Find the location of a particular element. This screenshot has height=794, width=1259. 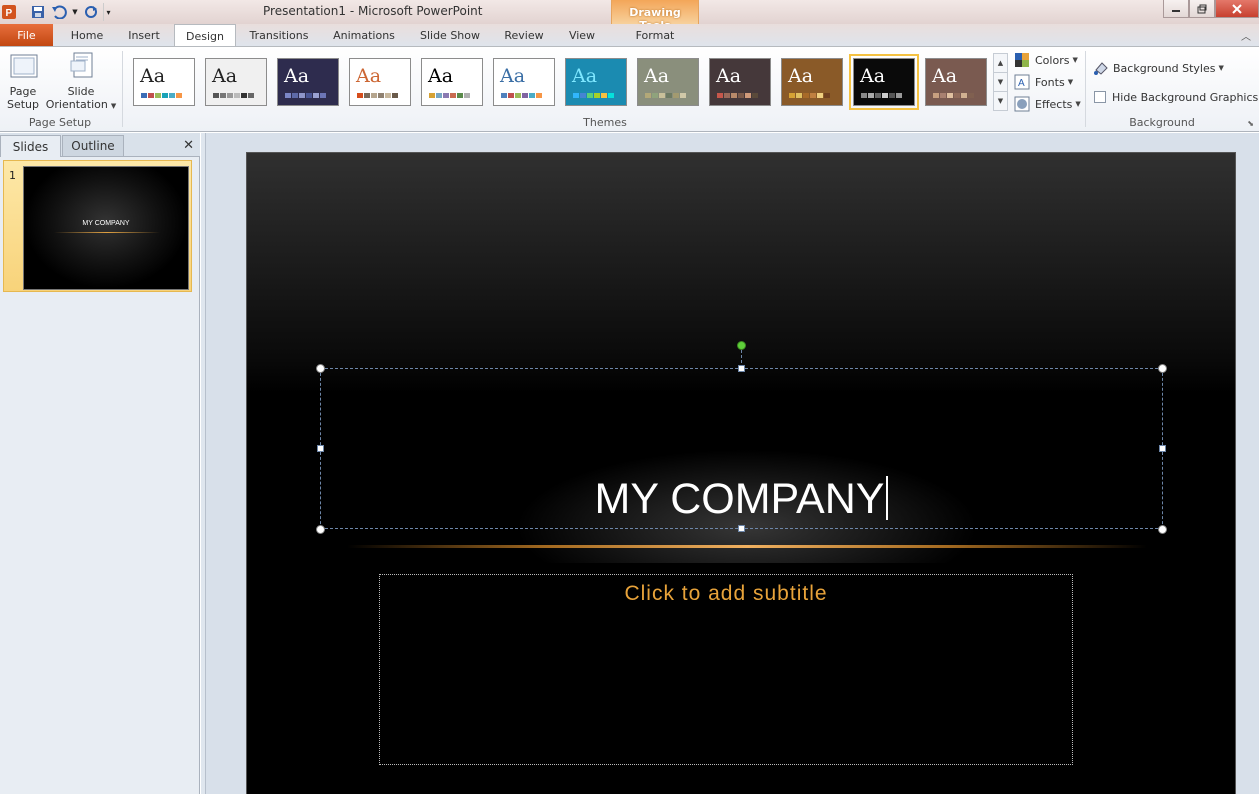

fonts-label: Fonts is located at coordinates (1050, 82).